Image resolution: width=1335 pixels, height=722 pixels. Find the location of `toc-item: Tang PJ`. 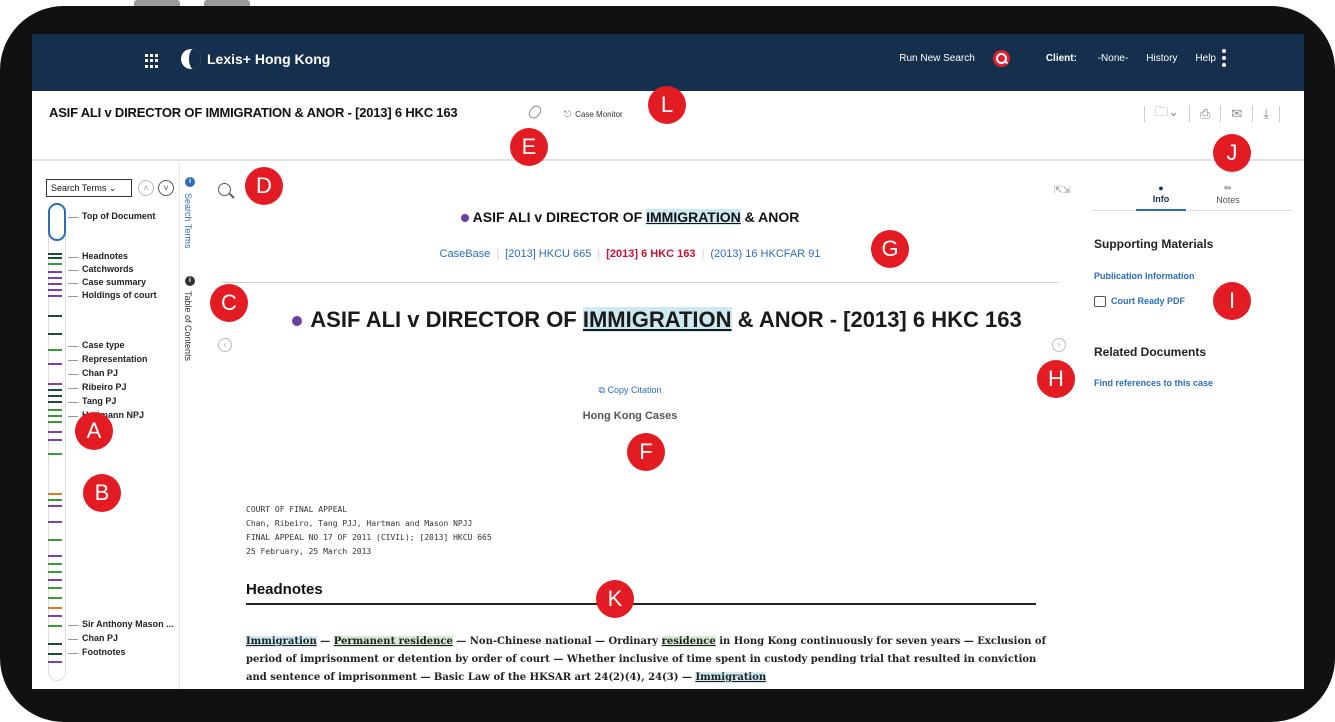

toc-item: Tang PJ is located at coordinates (91, 401).